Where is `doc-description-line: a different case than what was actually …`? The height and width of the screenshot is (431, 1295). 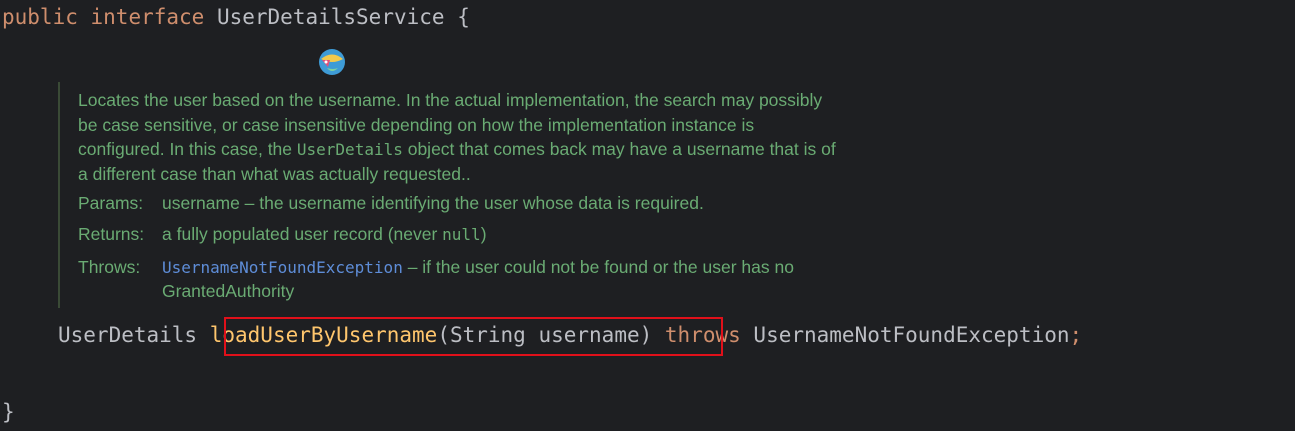
doc-description-line: a different case than what was actually … is located at coordinates (274, 174).